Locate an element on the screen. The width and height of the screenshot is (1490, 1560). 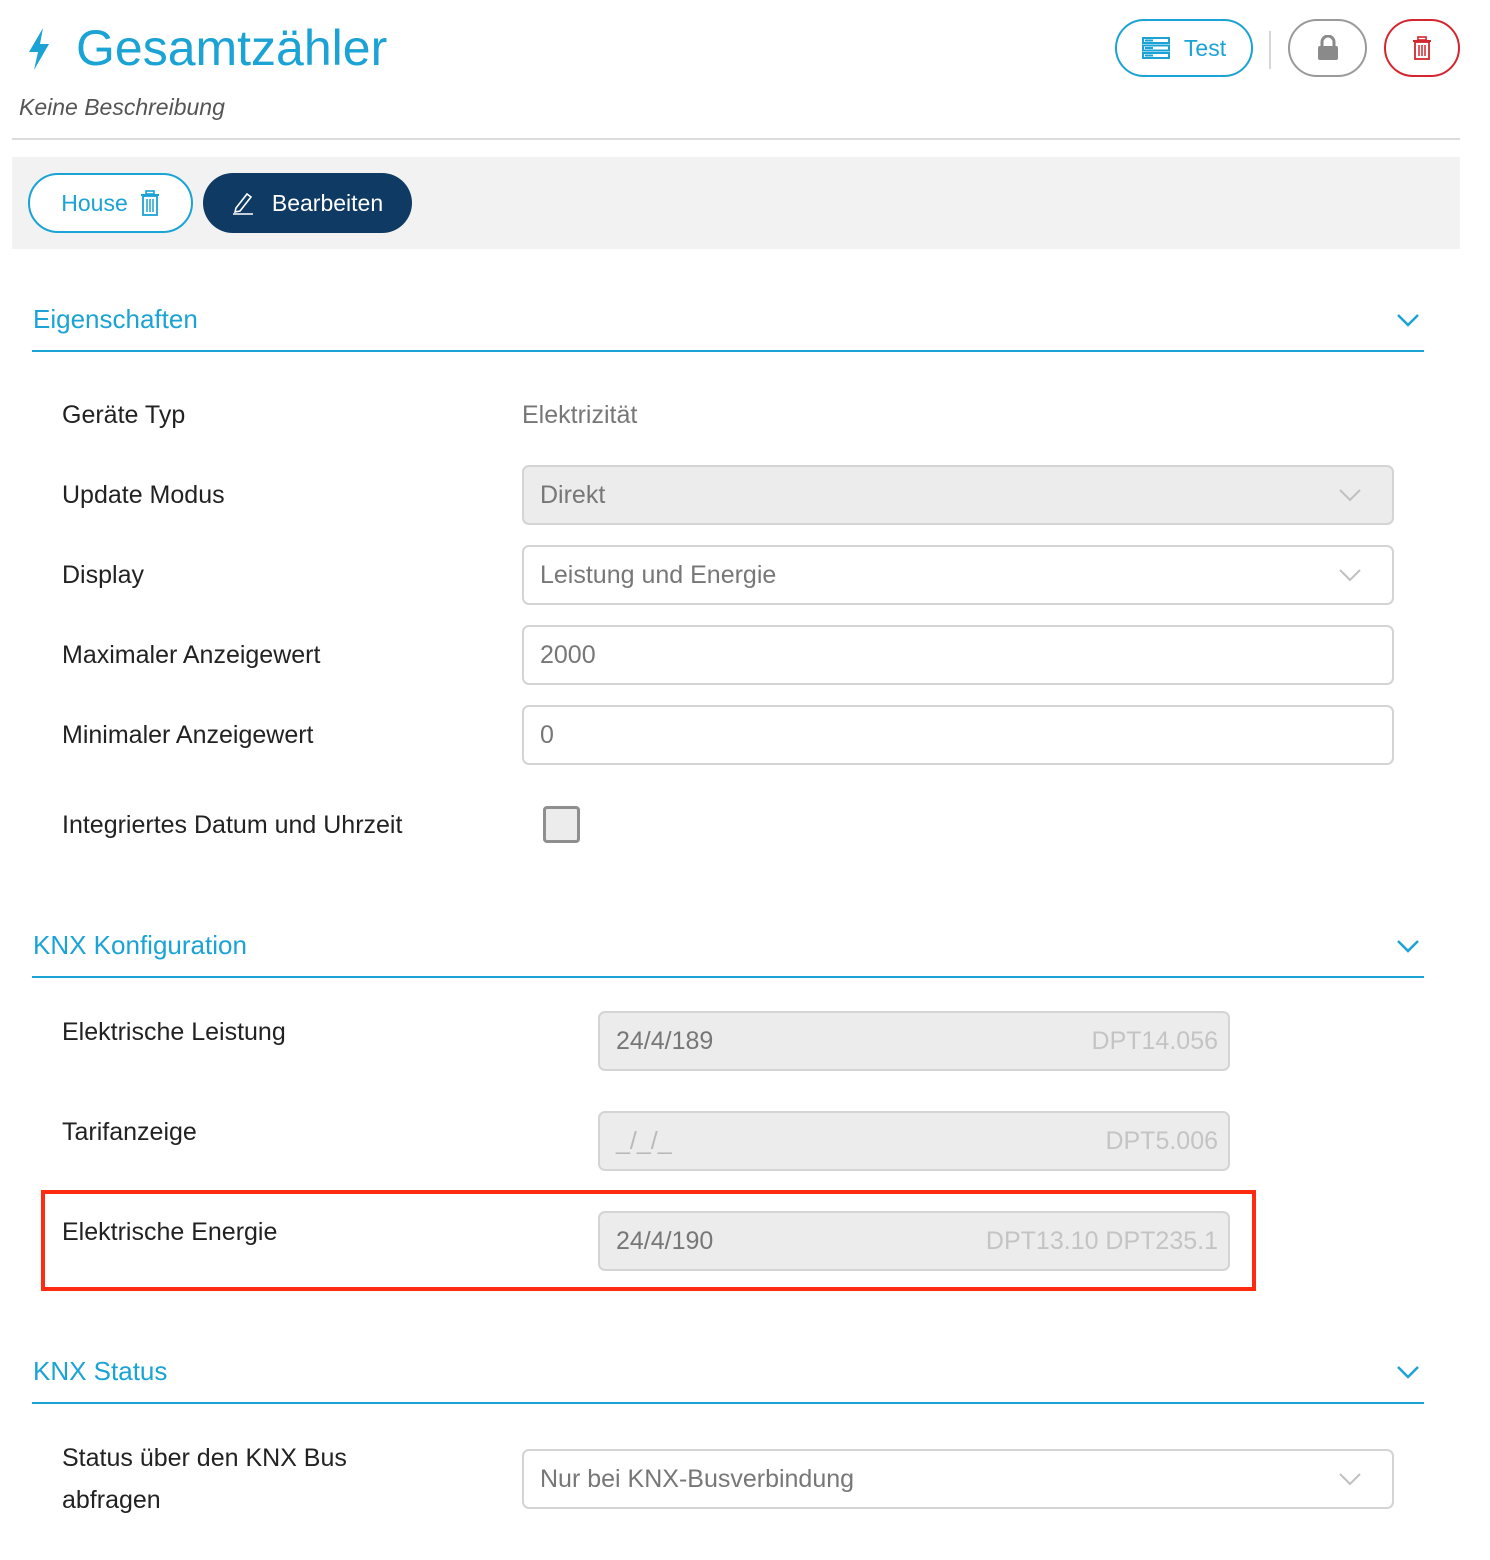
max-value-text: 2000 is located at coordinates (568, 654).